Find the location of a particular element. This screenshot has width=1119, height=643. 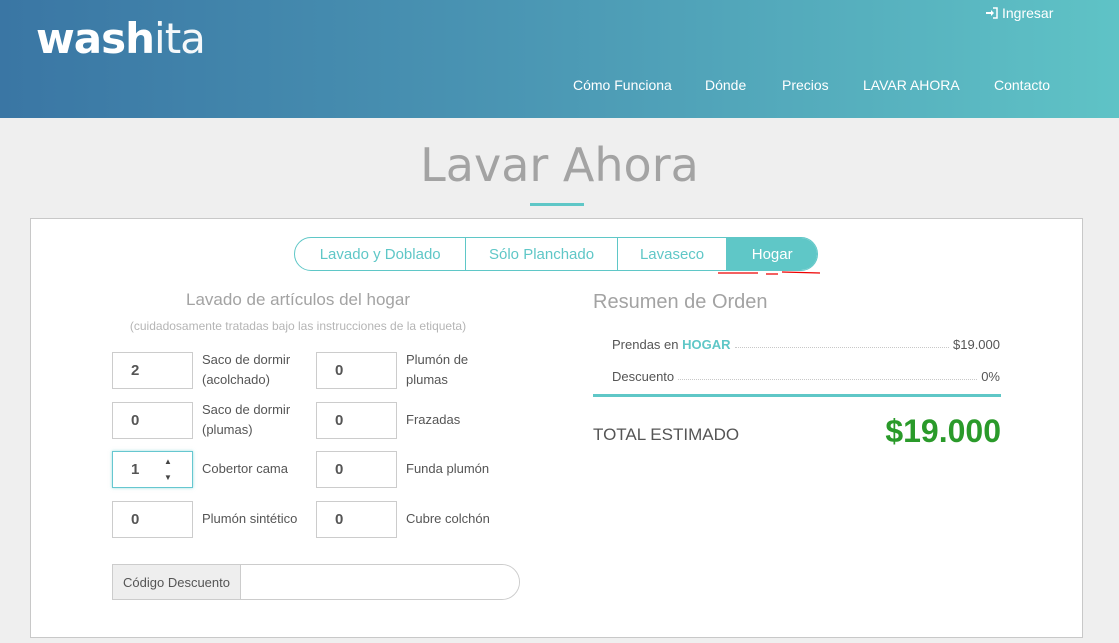

tab-hogar: Hogar is located at coordinates (772, 254).